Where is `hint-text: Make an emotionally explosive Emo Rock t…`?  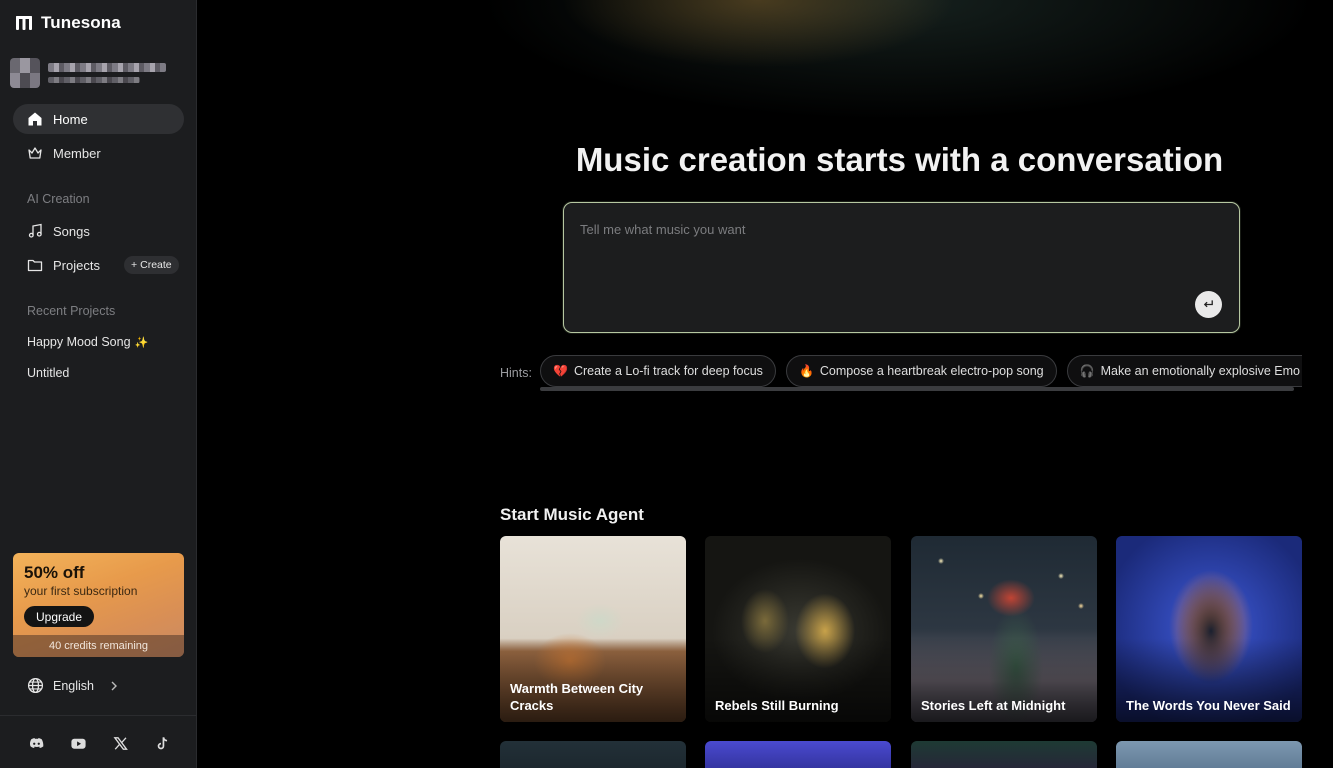 hint-text: Make an emotionally explosive Emo Rock t… is located at coordinates (1201, 371).